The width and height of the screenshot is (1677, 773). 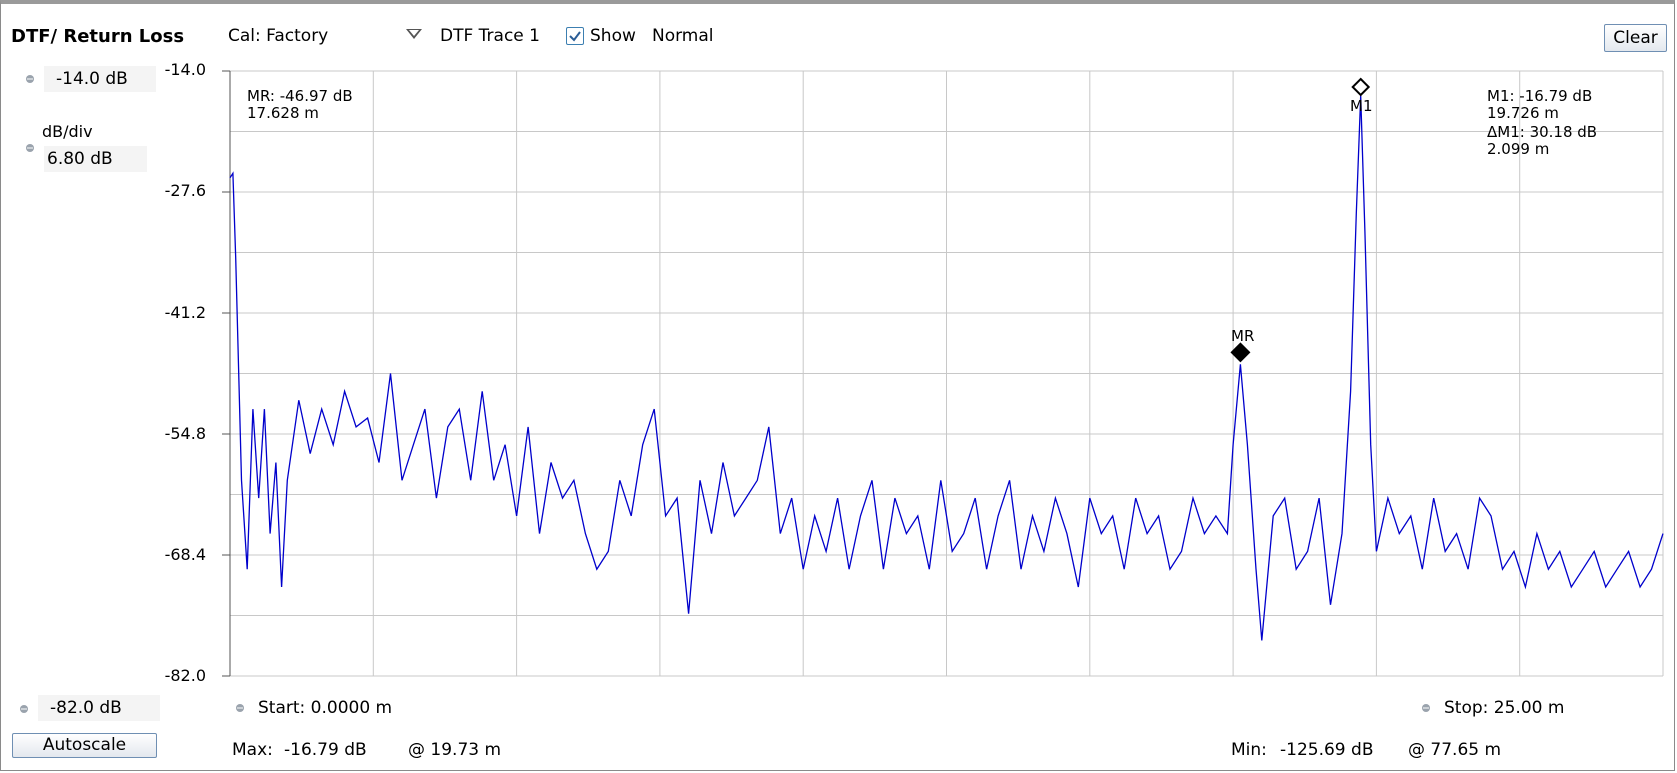 What do you see at coordinates (1504, 708) in the screenshot?
I see `stop-field: Stop: 25.00 m` at bounding box center [1504, 708].